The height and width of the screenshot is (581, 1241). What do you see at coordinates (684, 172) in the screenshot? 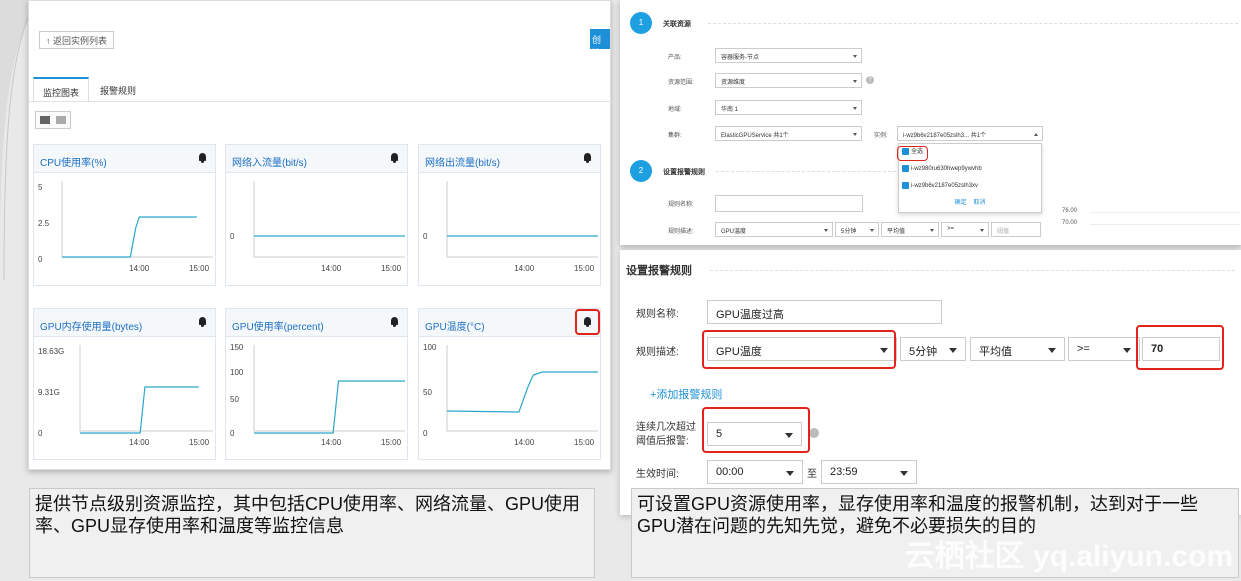
I see `section-set-alarm-rule: 设置报警规则` at bounding box center [684, 172].